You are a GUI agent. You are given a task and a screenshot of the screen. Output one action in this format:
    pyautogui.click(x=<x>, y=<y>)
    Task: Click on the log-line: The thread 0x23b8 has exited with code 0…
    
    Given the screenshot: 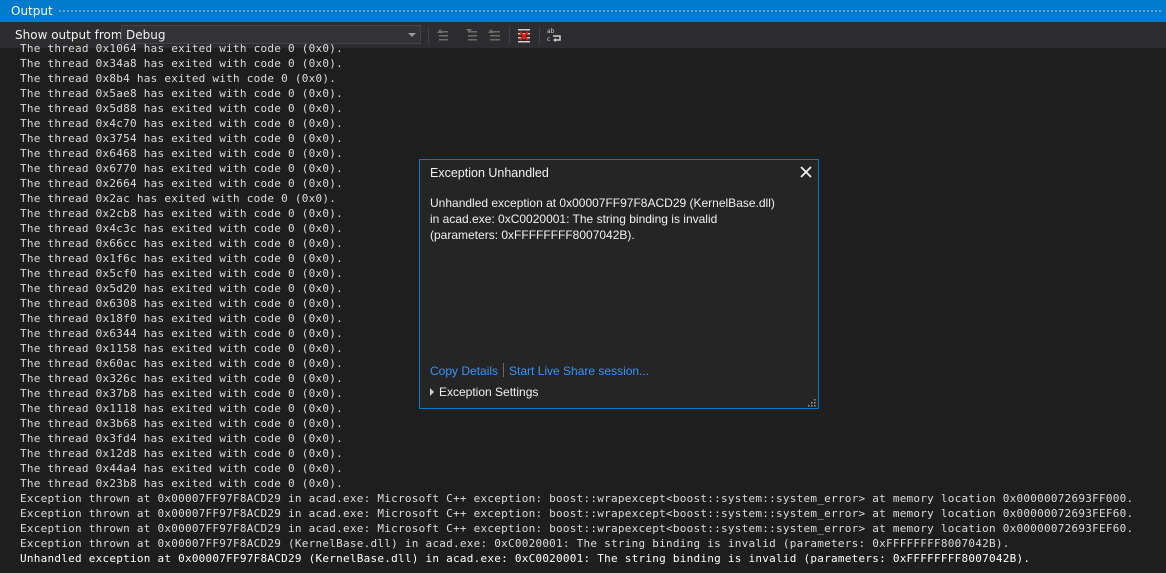 What is the action you would take?
    pyautogui.click(x=182, y=483)
    